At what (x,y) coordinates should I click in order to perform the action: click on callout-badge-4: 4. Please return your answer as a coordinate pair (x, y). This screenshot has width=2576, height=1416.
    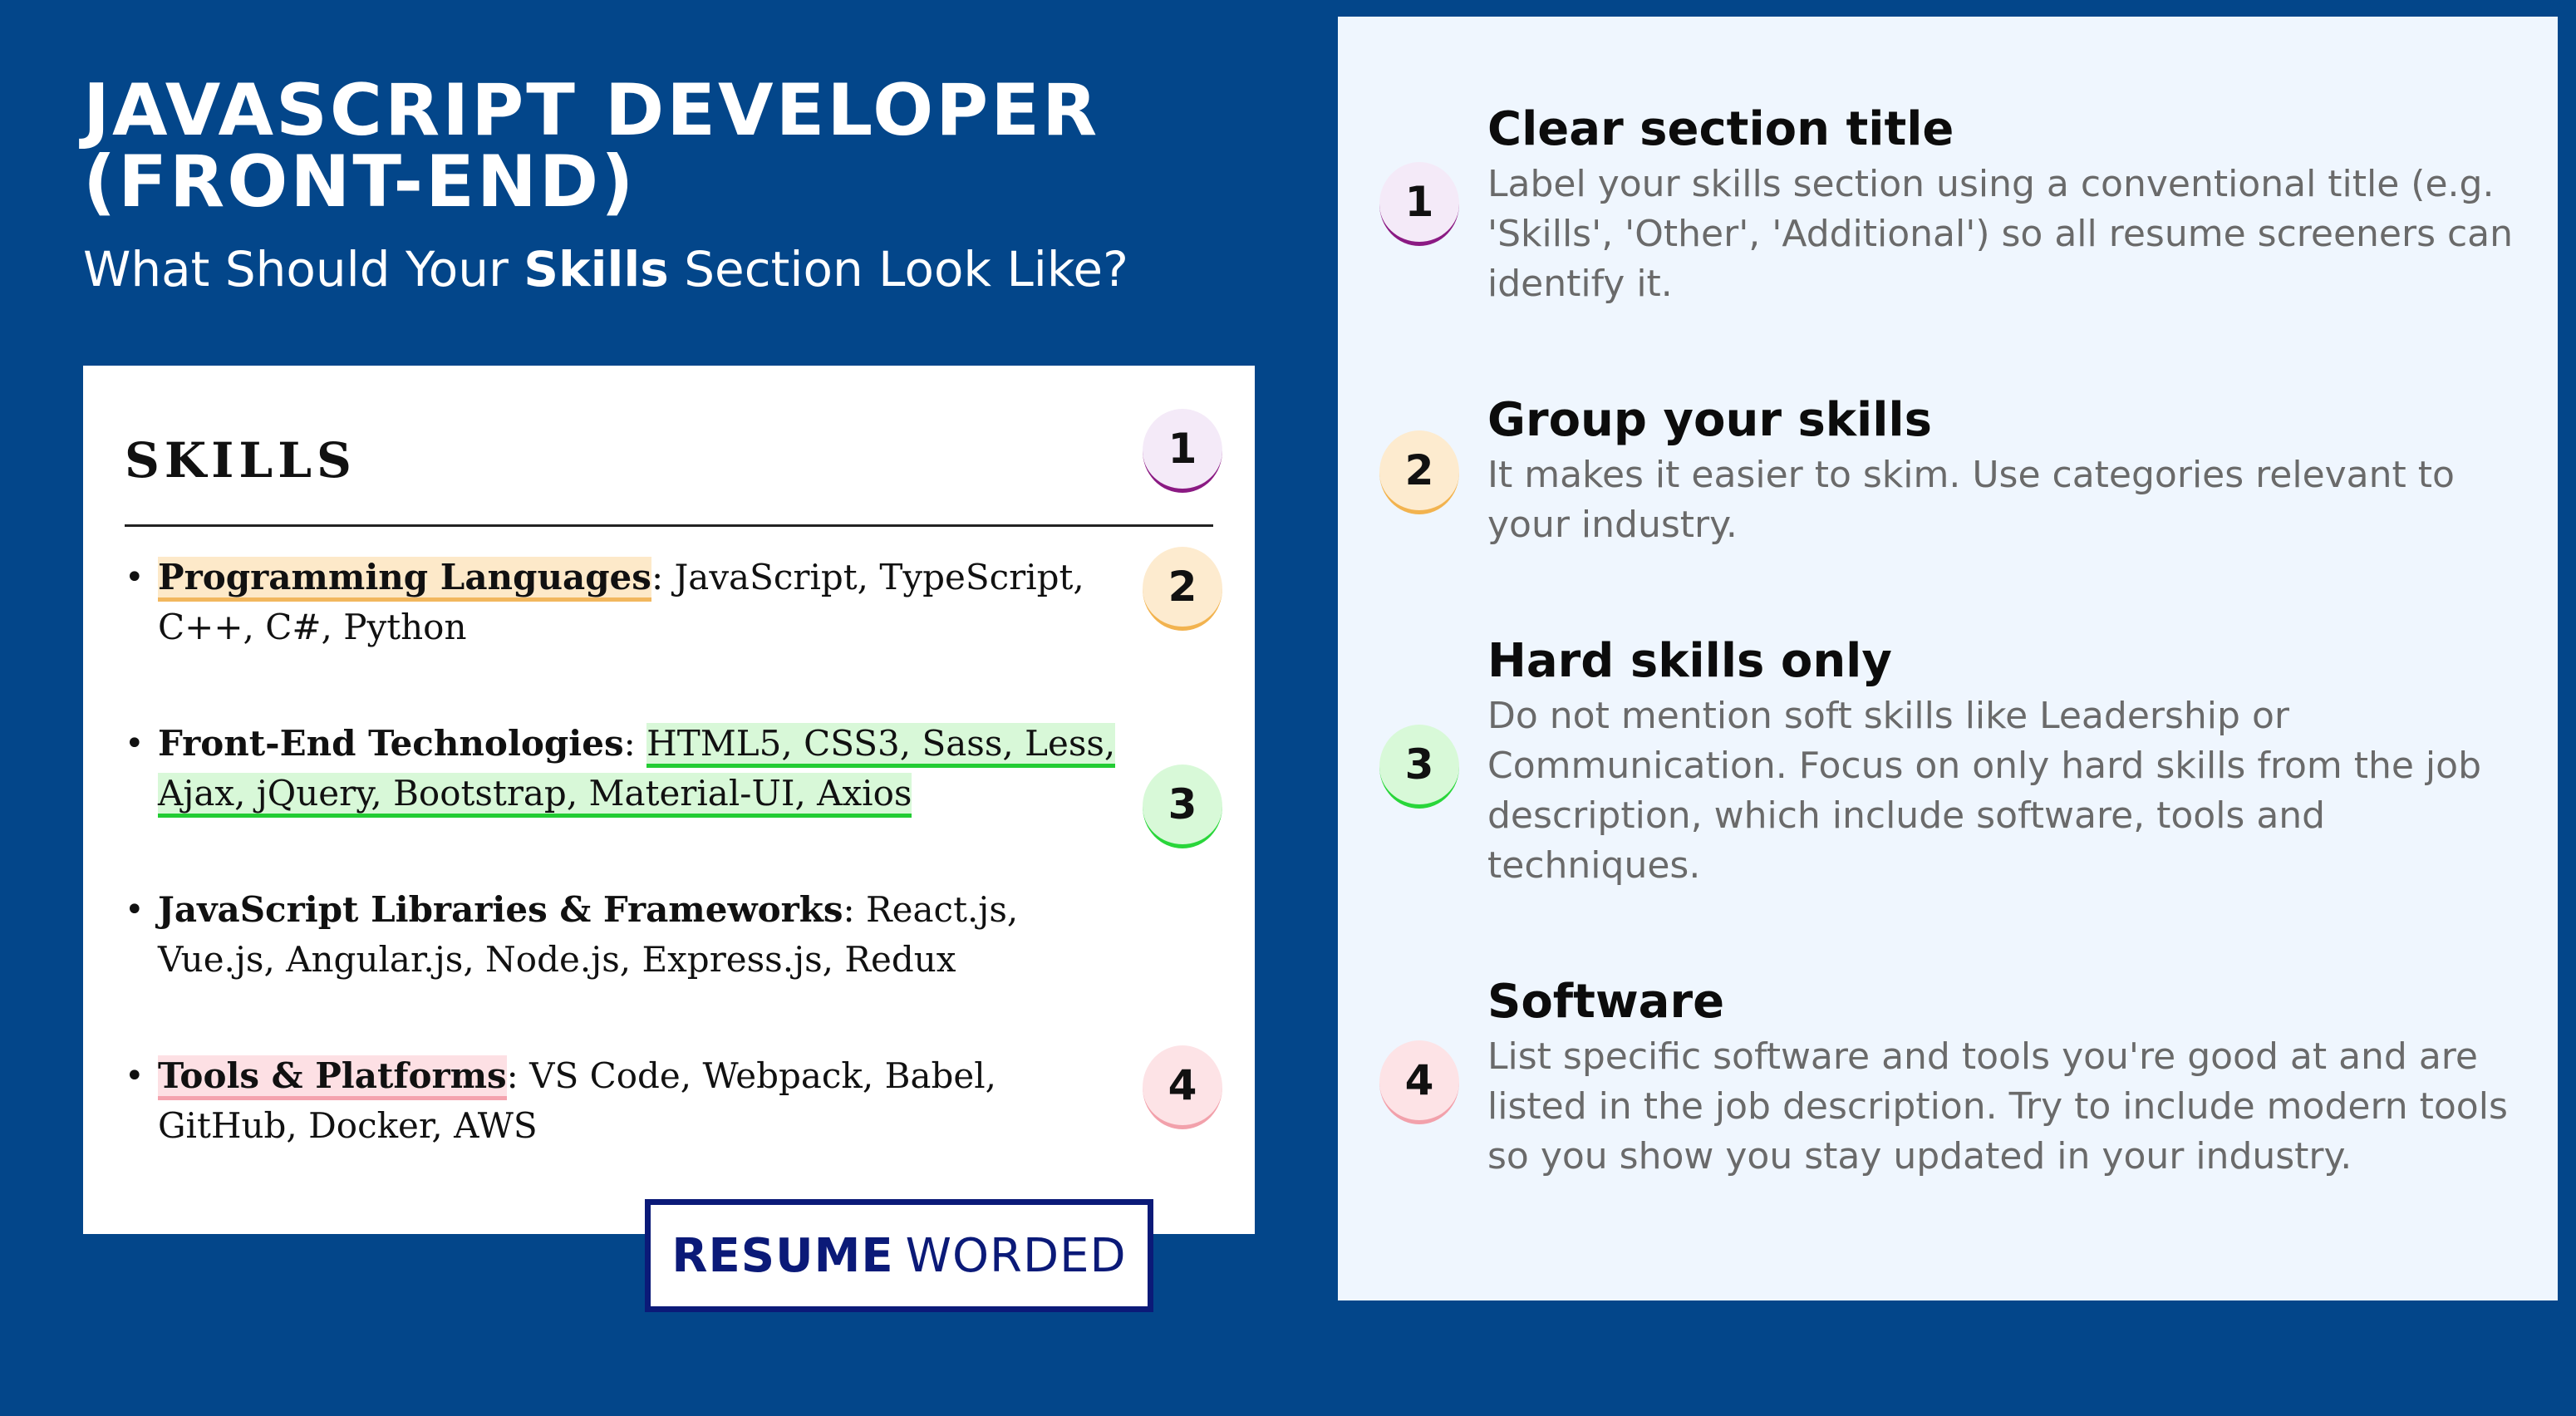
    Looking at the image, I should click on (1182, 1087).